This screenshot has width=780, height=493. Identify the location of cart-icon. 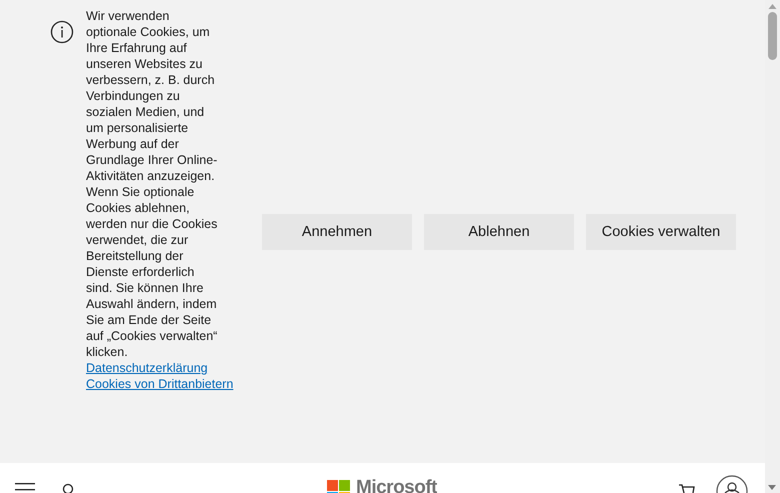
(687, 488).